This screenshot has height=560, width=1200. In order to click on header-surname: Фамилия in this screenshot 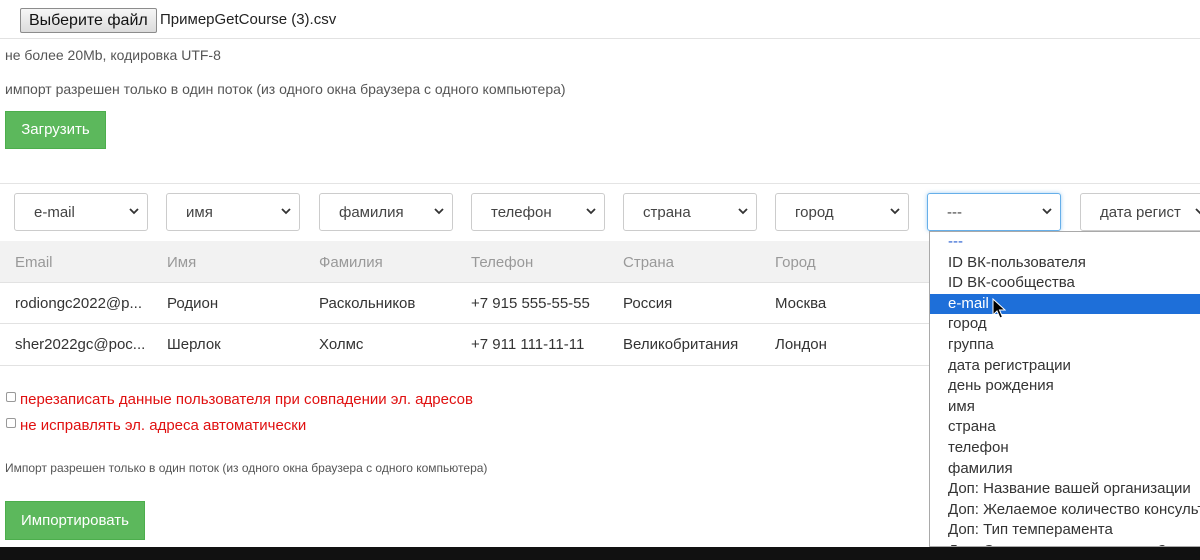, I will do `click(351, 262)`.